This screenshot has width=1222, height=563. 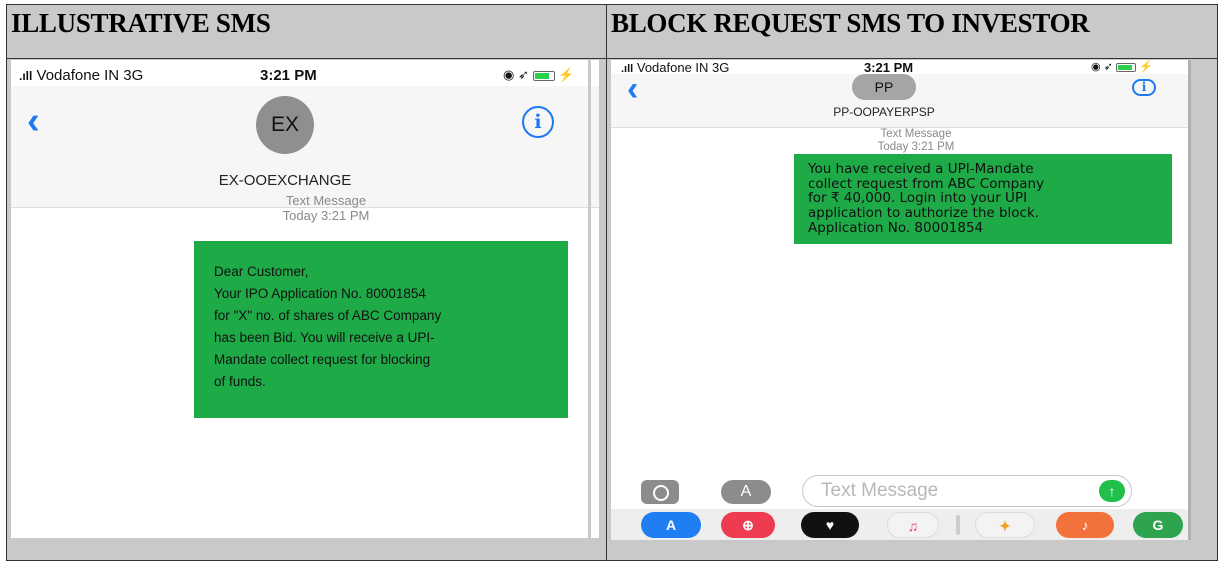 I want to click on message-line: Application No. 80001854, so click(x=896, y=227).